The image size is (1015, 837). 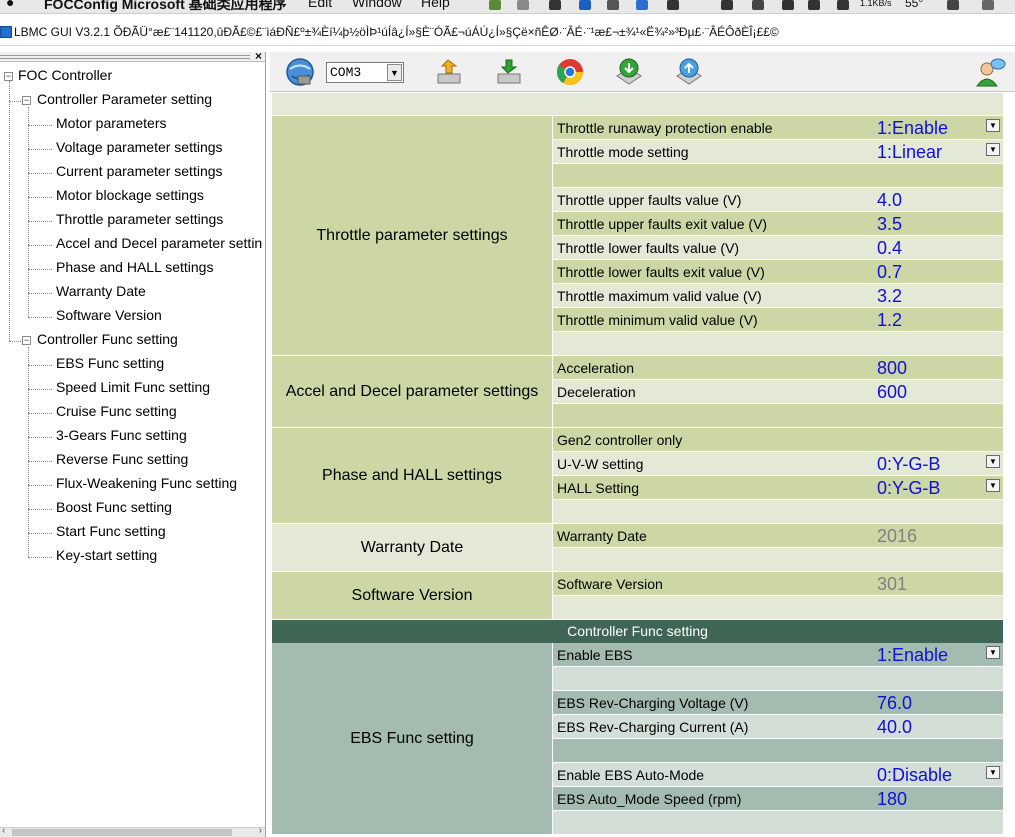 I want to click on tree-item: 3-Gears Func setting, so click(x=121, y=435).